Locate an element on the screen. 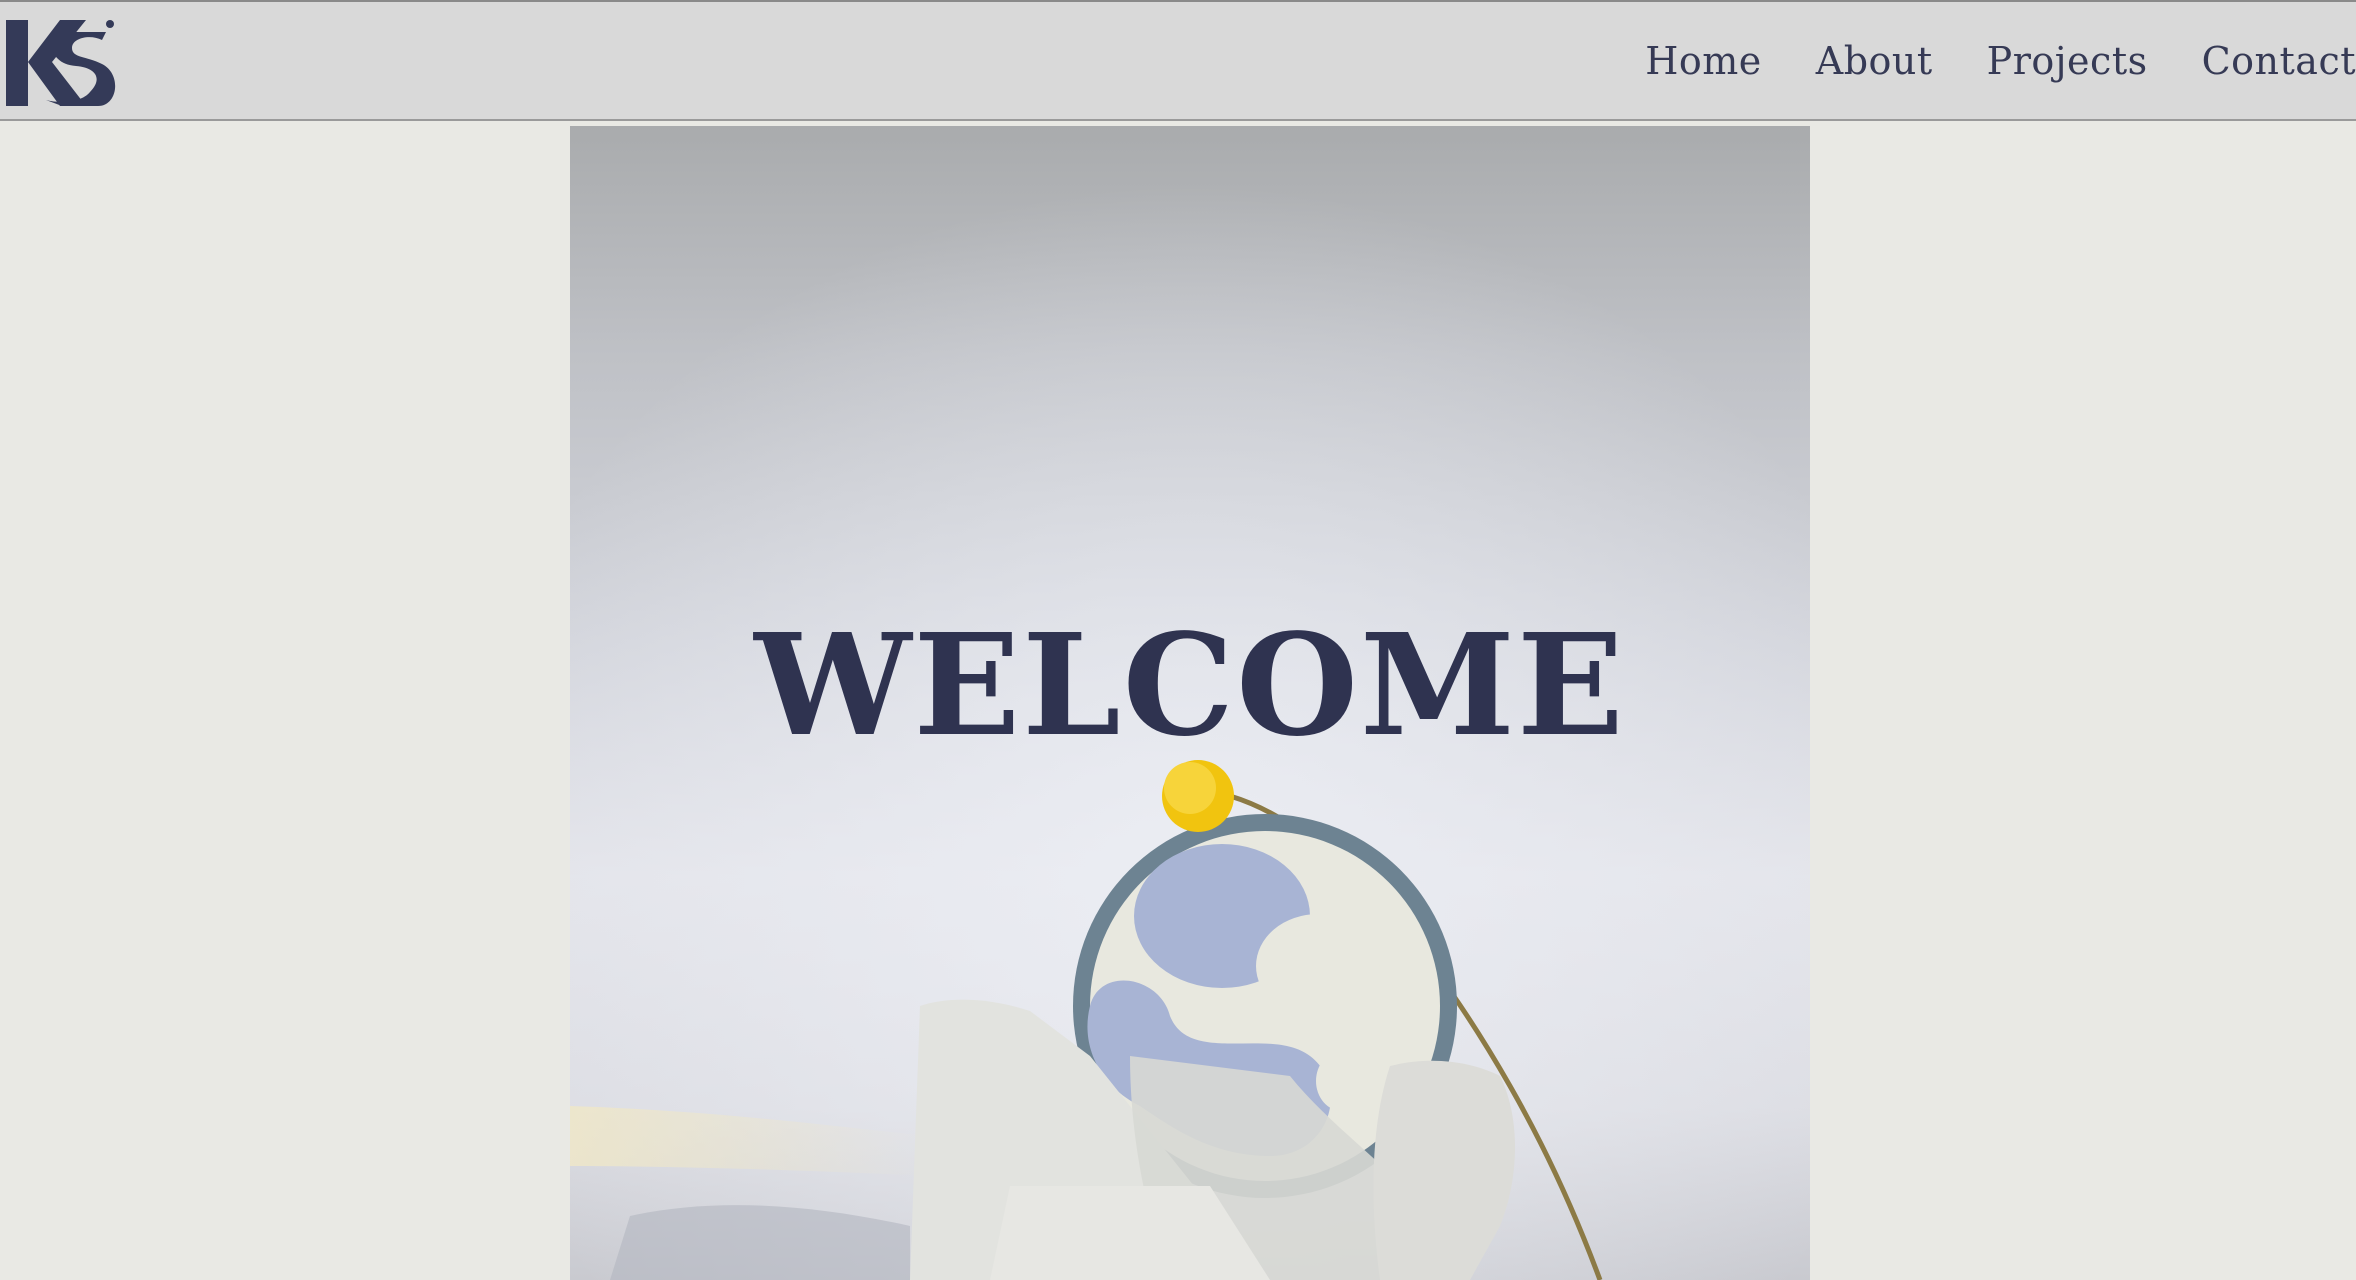 The image size is (2356, 1280). nav-link-projects: Projects is located at coordinates (2067, 61).